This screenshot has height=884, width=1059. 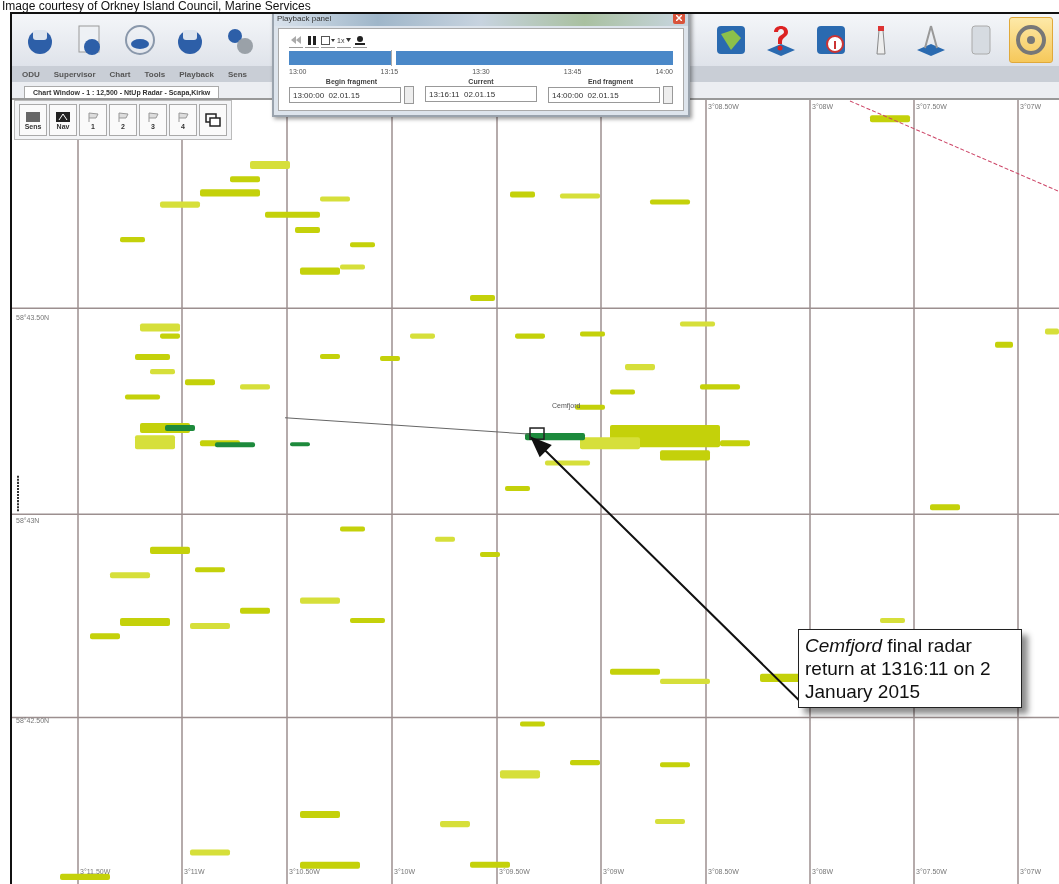 I want to click on pause-button, so click(x=312, y=40).